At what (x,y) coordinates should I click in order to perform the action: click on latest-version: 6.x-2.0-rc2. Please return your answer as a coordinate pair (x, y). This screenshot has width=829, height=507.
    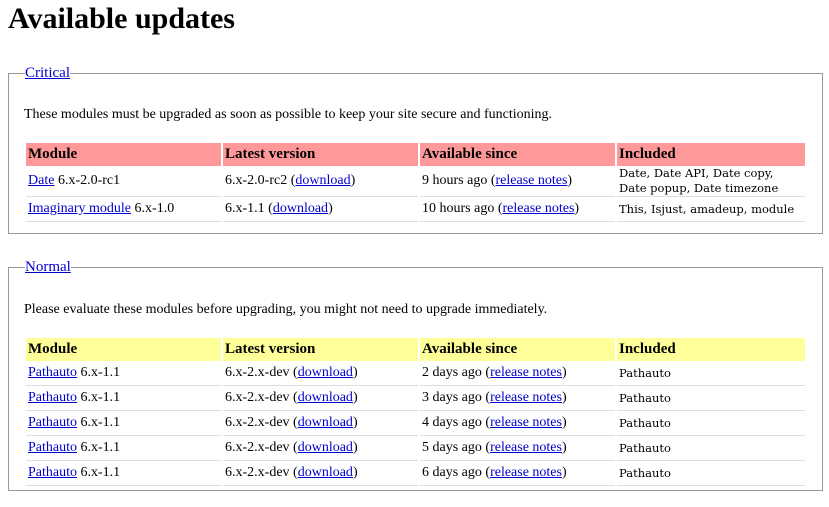
    Looking at the image, I should click on (256, 180).